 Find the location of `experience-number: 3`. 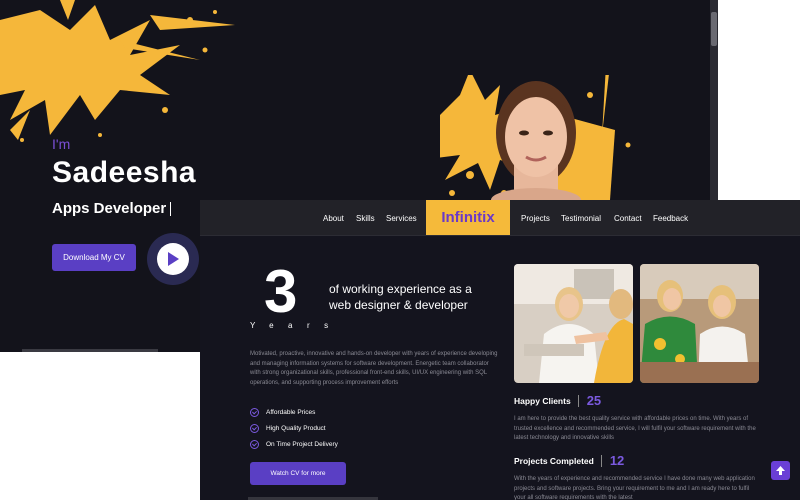

experience-number: 3 is located at coordinates (281, 291).